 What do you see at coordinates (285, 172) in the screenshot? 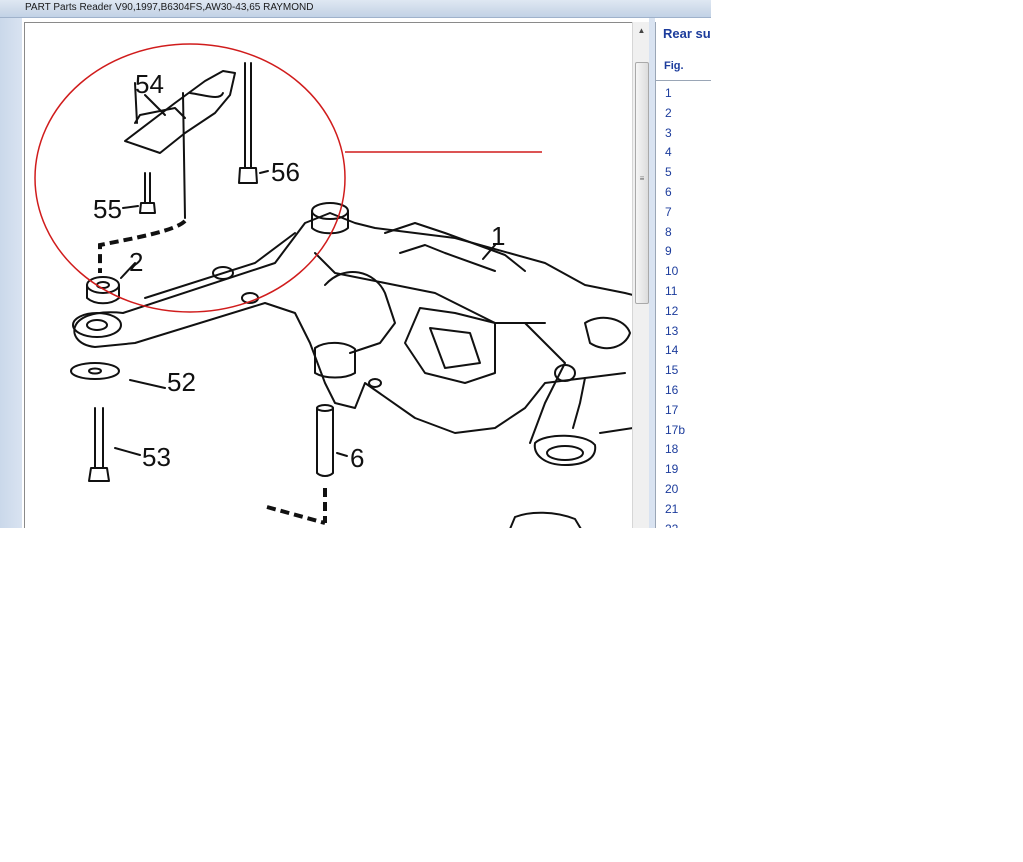
I see `callout-56: 56` at bounding box center [285, 172].